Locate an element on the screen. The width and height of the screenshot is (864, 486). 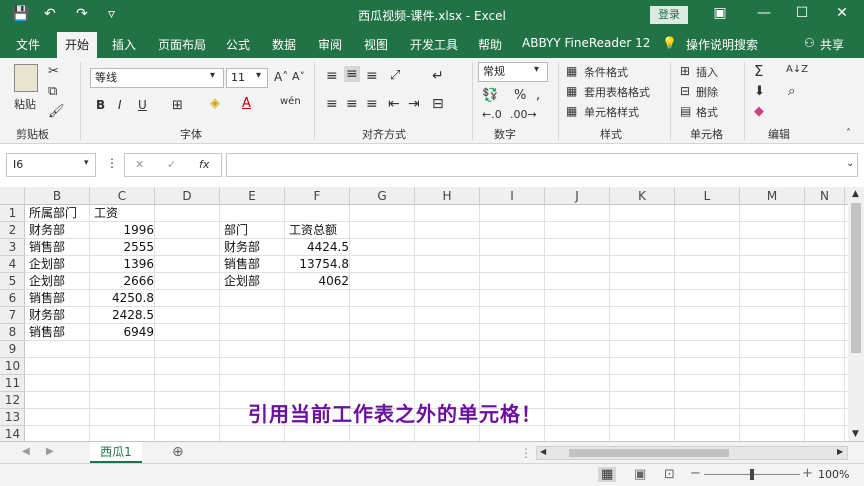
zoom-in-icon: + is located at coordinates (807, 473).